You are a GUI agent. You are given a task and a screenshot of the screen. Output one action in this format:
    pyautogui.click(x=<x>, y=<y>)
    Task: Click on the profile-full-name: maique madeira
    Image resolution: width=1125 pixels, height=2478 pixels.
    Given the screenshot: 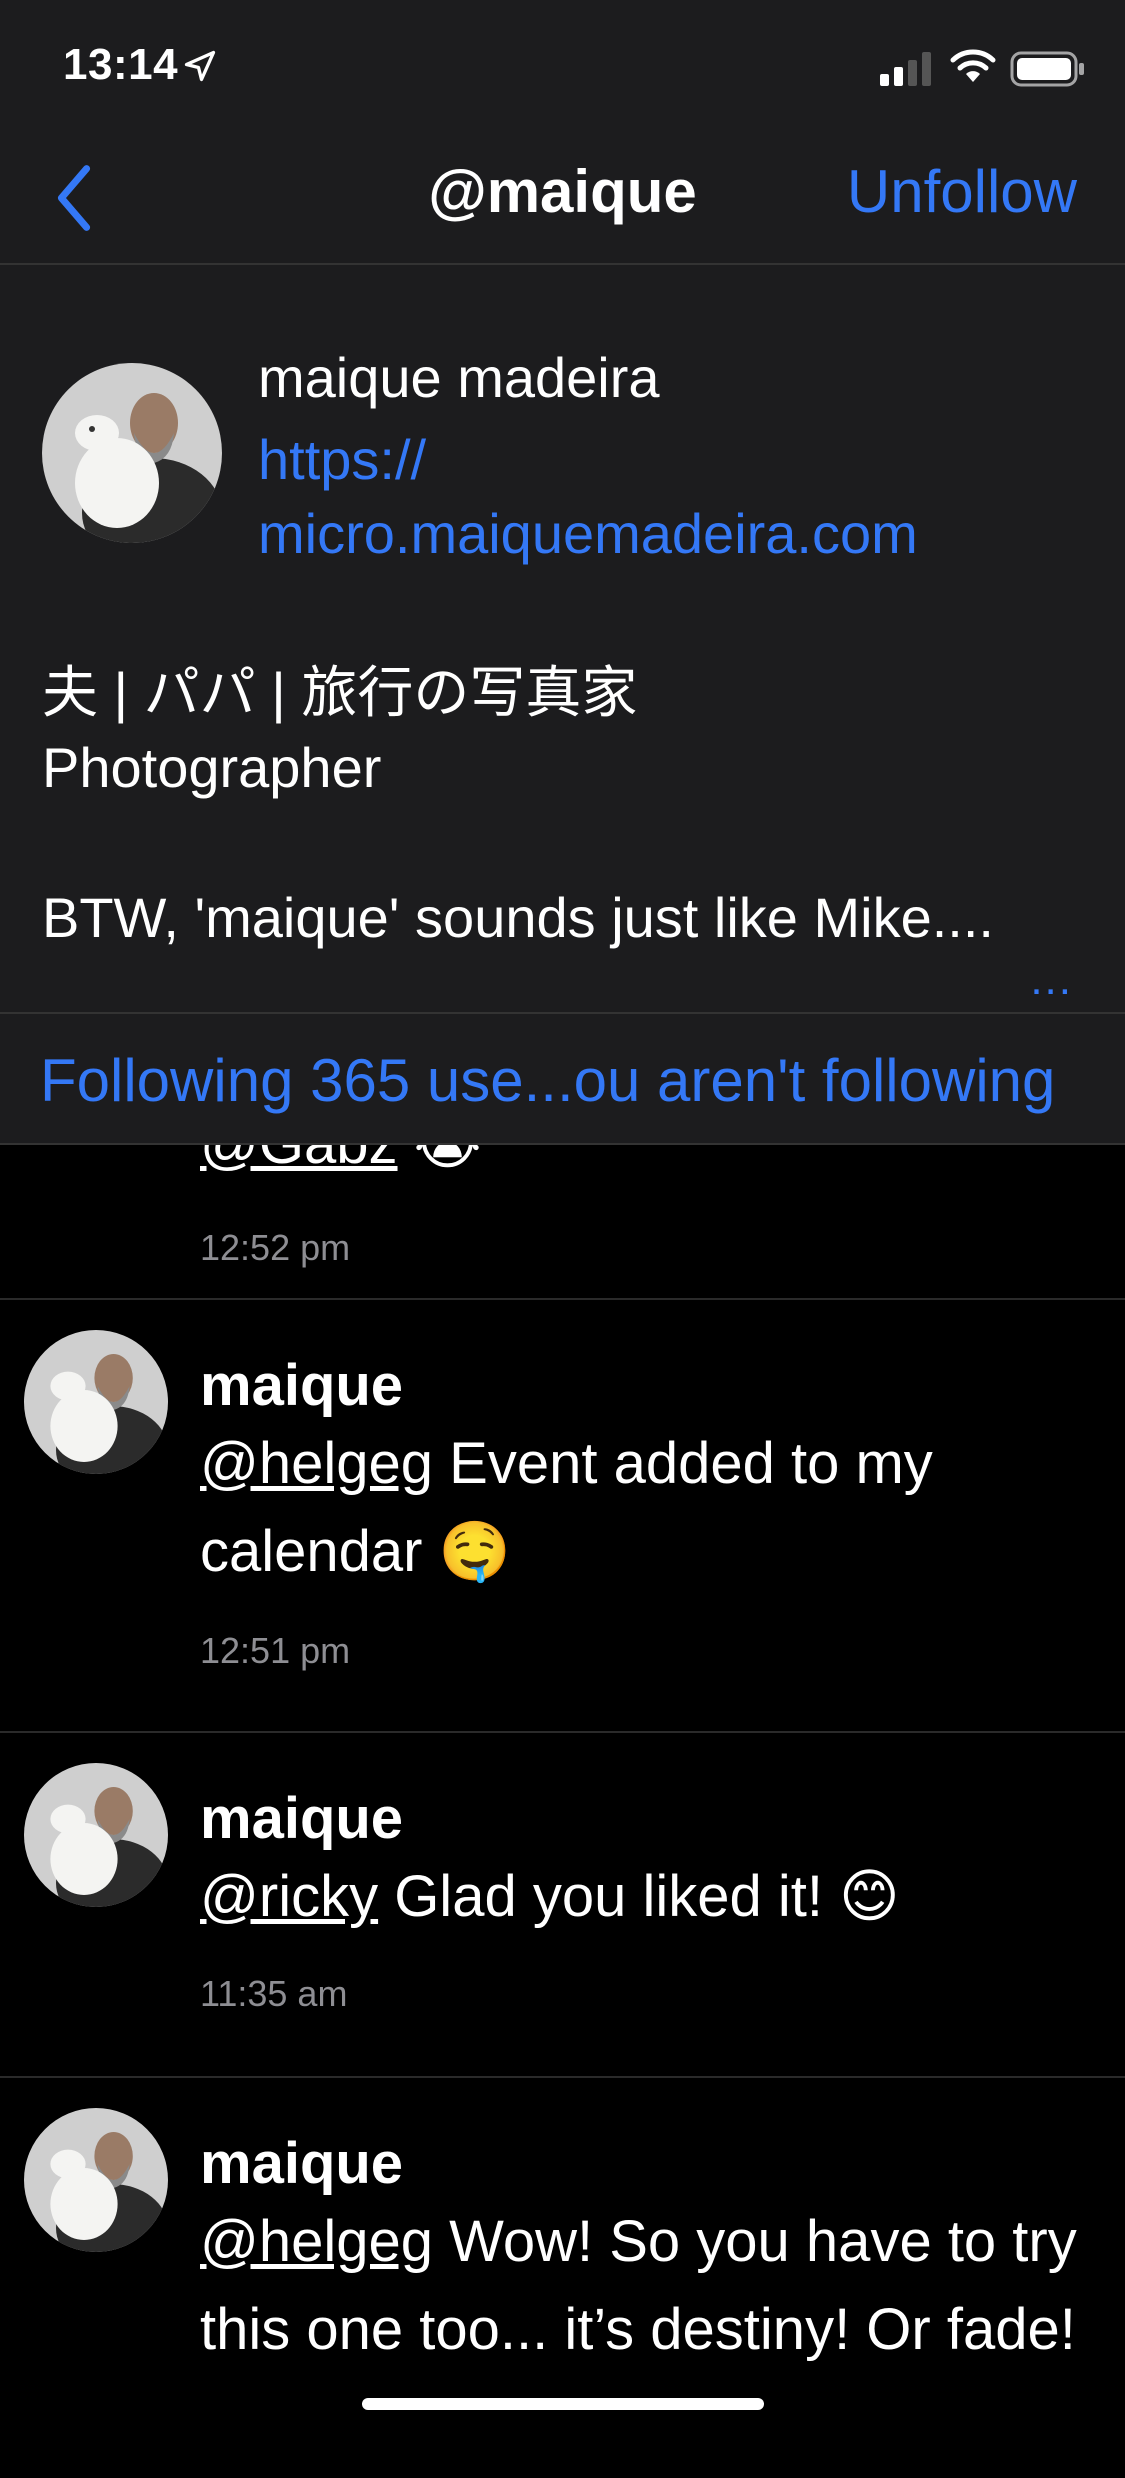 What is the action you would take?
    pyautogui.click(x=459, y=377)
    